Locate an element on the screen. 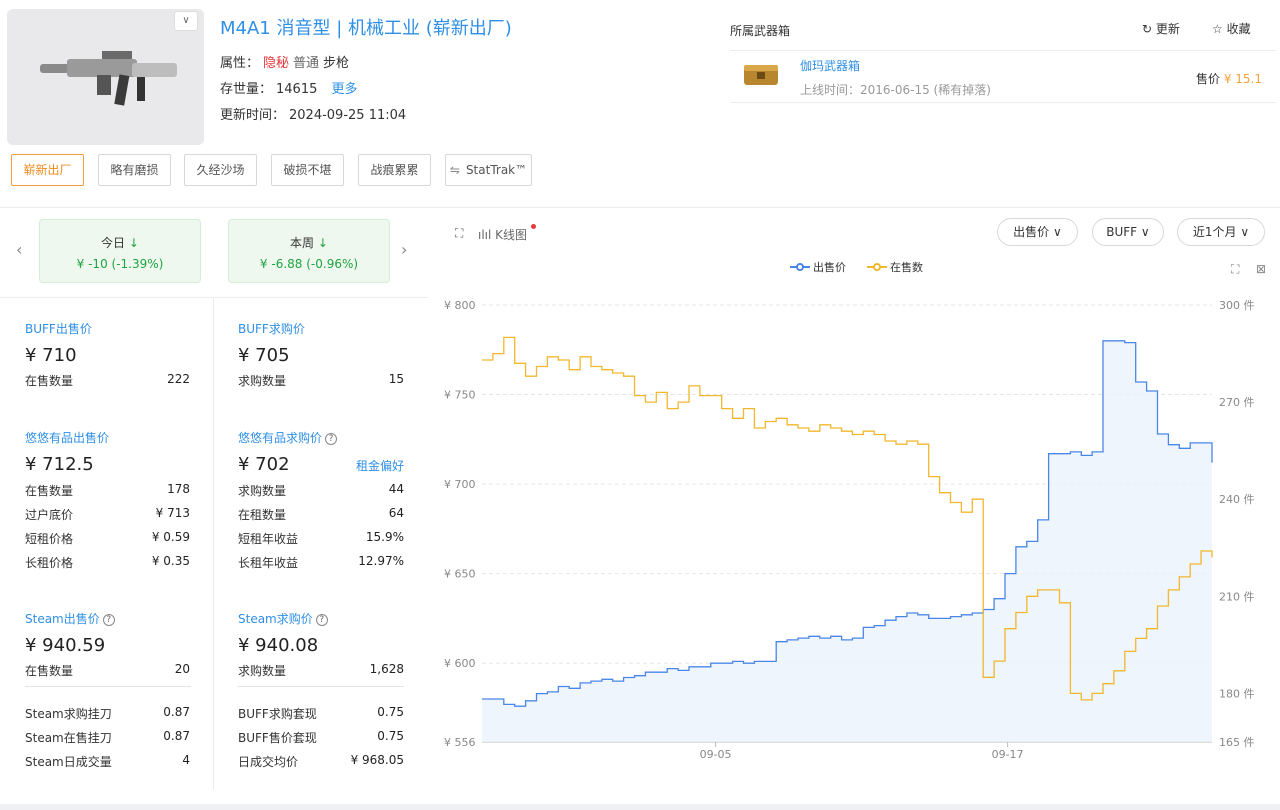 This screenshot has width=1280, height=810. case-price: 售价 ¥ 15.1 is located at coordinates (1229, 78).